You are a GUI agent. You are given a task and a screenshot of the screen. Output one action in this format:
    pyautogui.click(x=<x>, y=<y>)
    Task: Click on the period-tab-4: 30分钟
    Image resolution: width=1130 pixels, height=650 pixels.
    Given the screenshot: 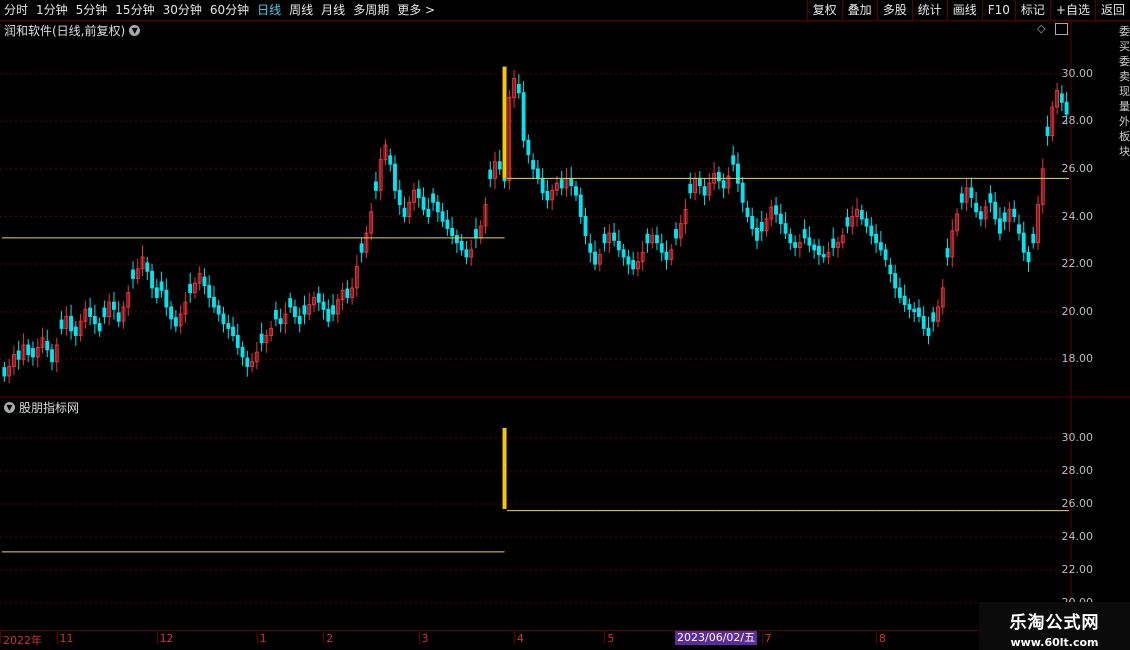 What is the action you would take?
    pyautogui.click(x=182, y=10)
    